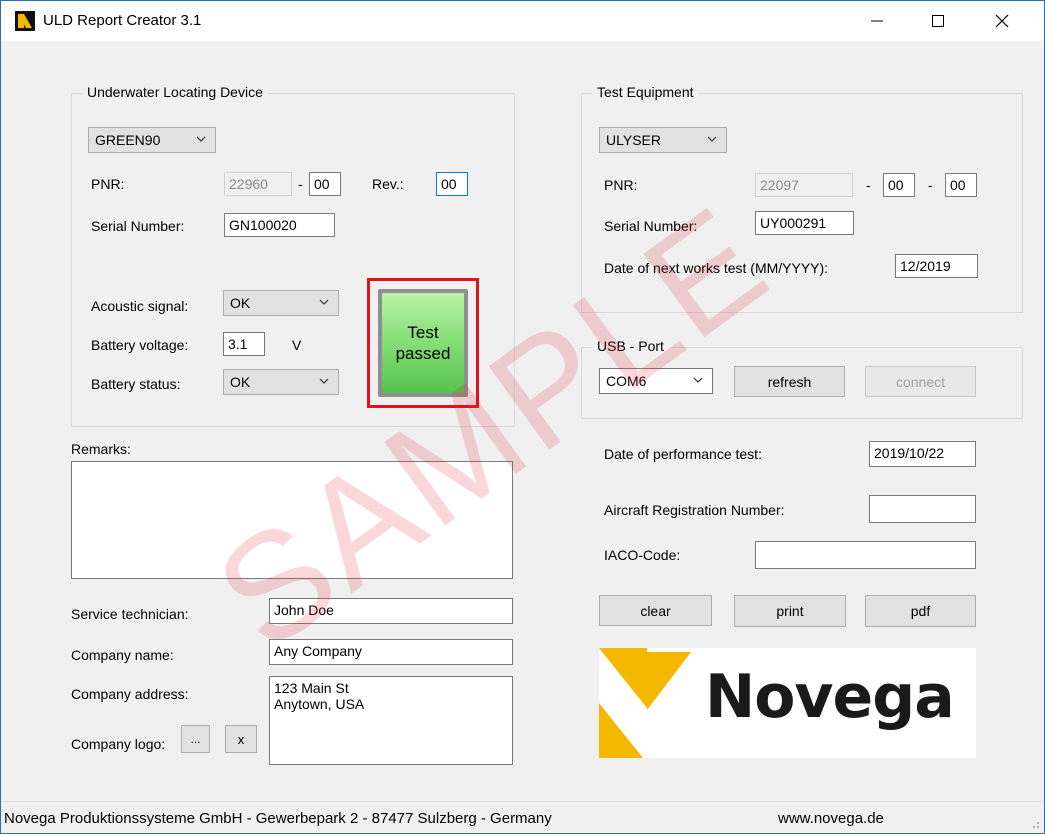 This screenshot has height=834, width=1045. What do you see at coordinates (663, 140) in the screenshot?
I see `equipment-model-select: ULYSER` at bounding box center [663, 140].